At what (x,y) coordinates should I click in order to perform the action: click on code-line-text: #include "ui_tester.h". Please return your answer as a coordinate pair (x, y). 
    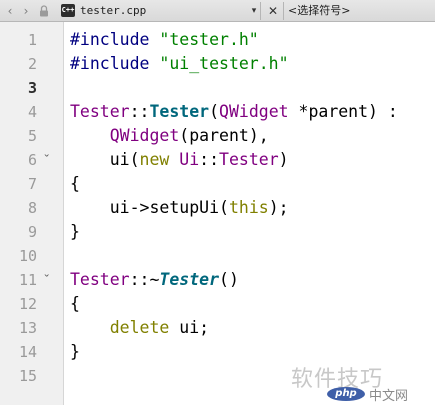
    Looking at the image, I should click on (179, 64).